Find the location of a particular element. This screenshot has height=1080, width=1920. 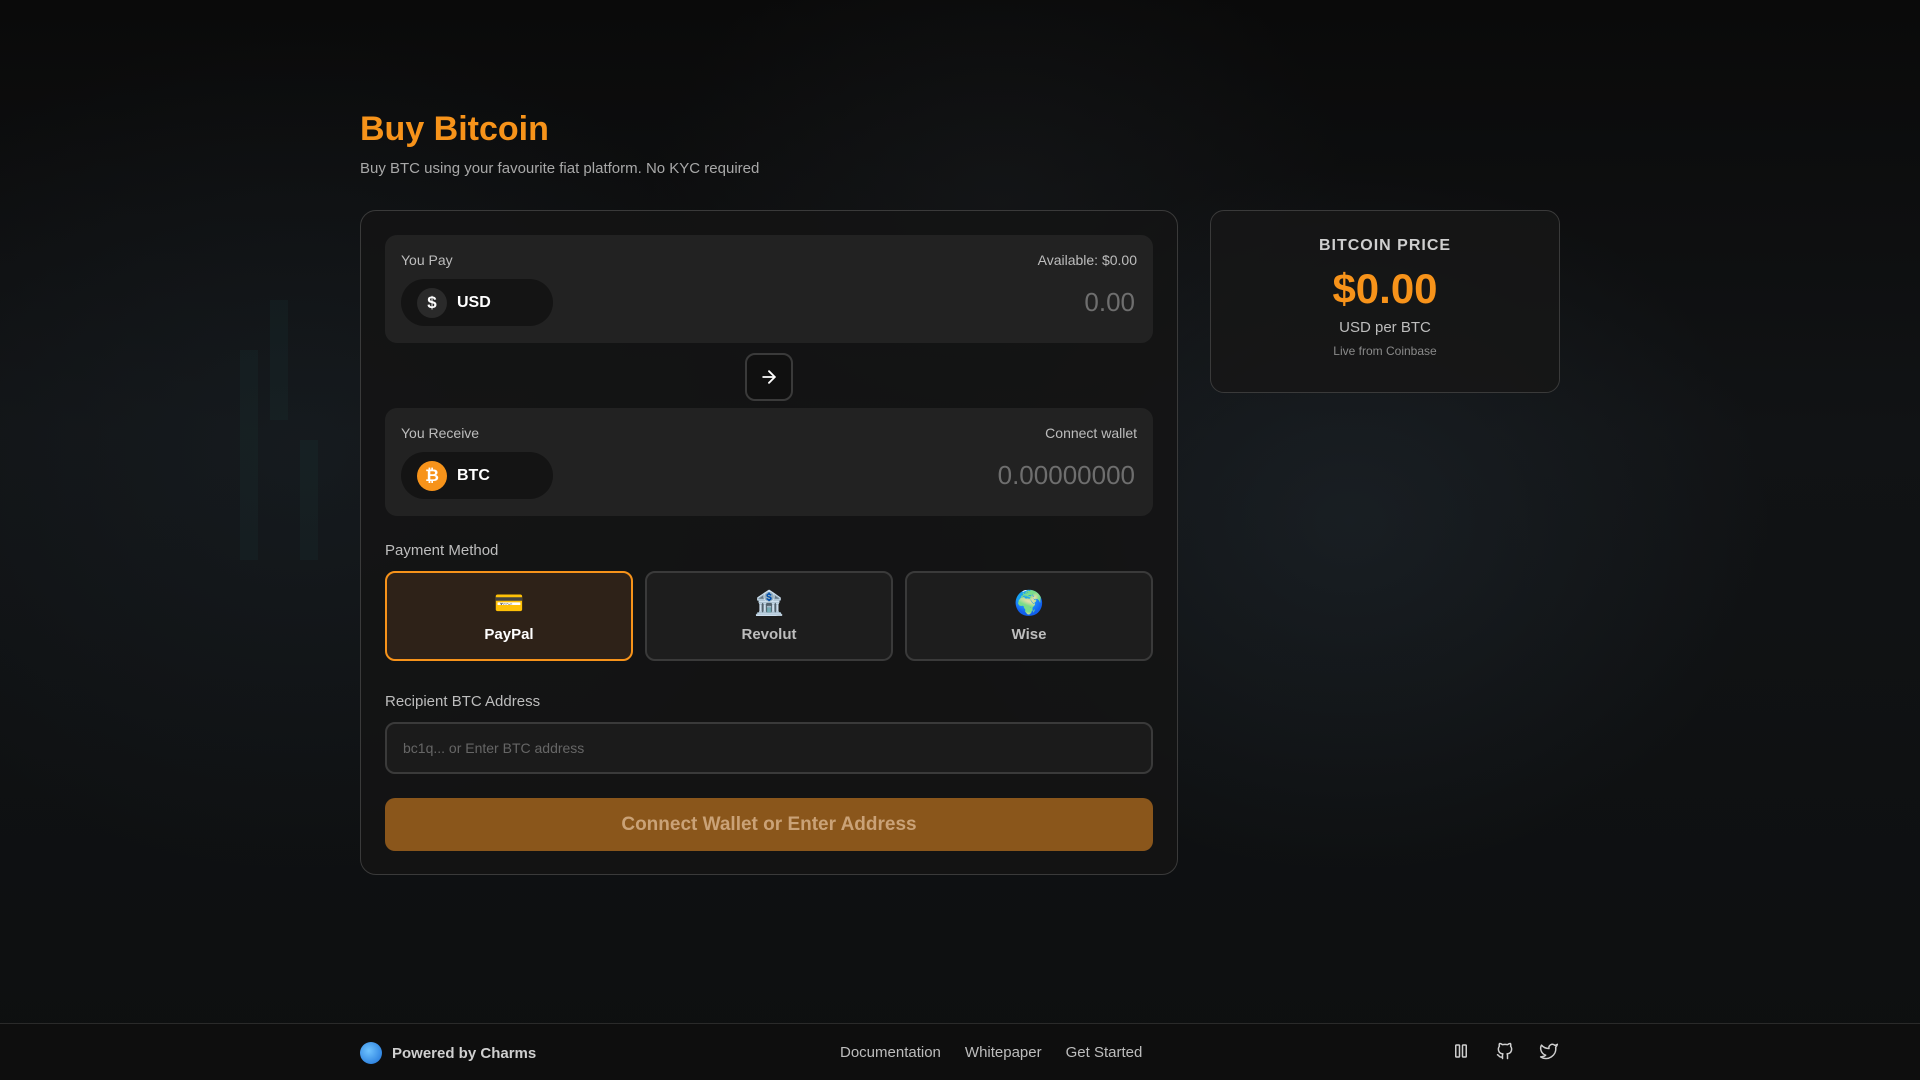

charms-logo-icon is located at coordinates (371, 1053).